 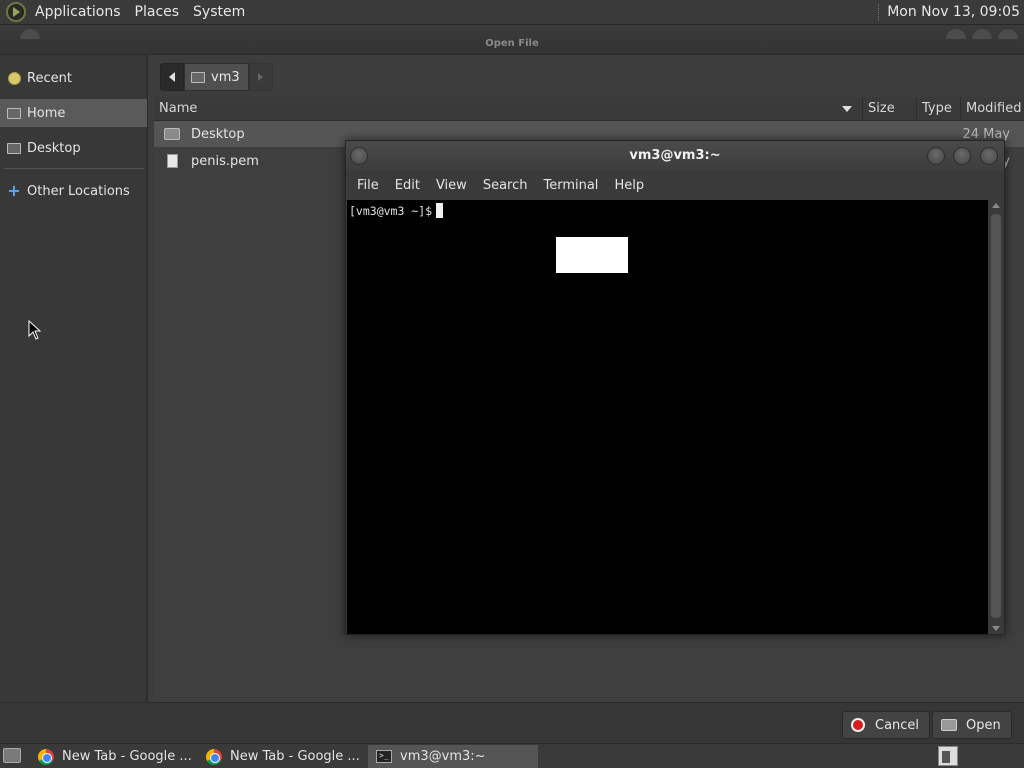 What do you see at coordinates (225, 77) in the screenshot?
I see `path-crumb-label: vm3` at bounding box center [225, 77].